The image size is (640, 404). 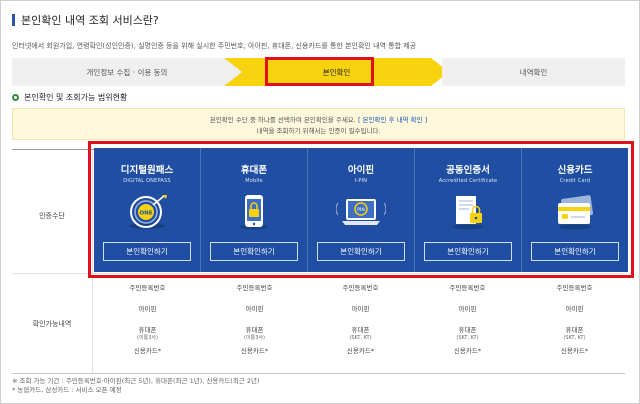 What do you see at coordinates (15, 97) in the screenshot?
I see `circle-bullet-icon` at bounding box center [15, 97].